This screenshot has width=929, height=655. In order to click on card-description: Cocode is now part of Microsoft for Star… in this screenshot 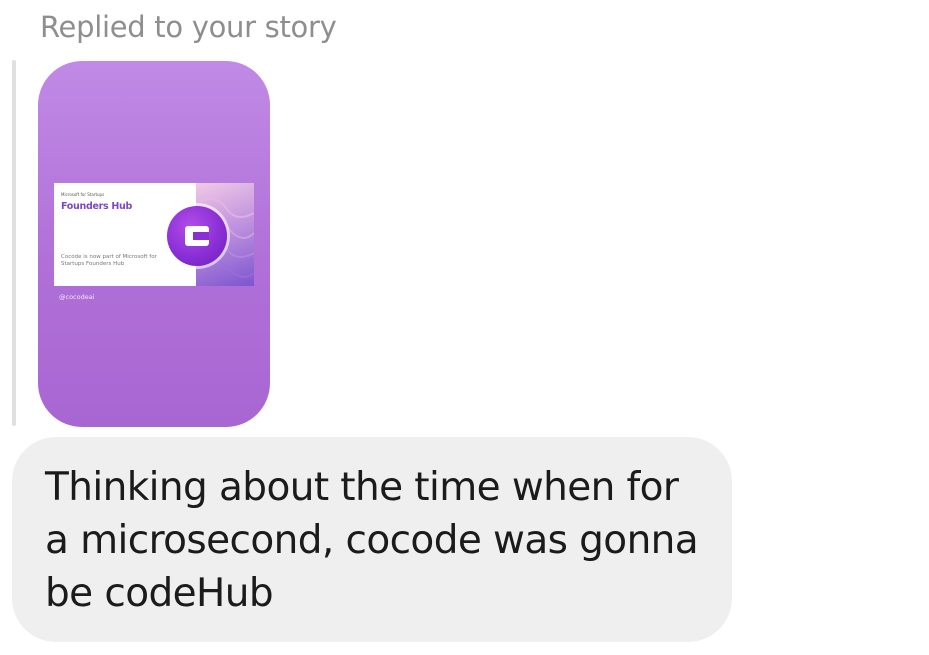, I will do `click(109, 260)`.